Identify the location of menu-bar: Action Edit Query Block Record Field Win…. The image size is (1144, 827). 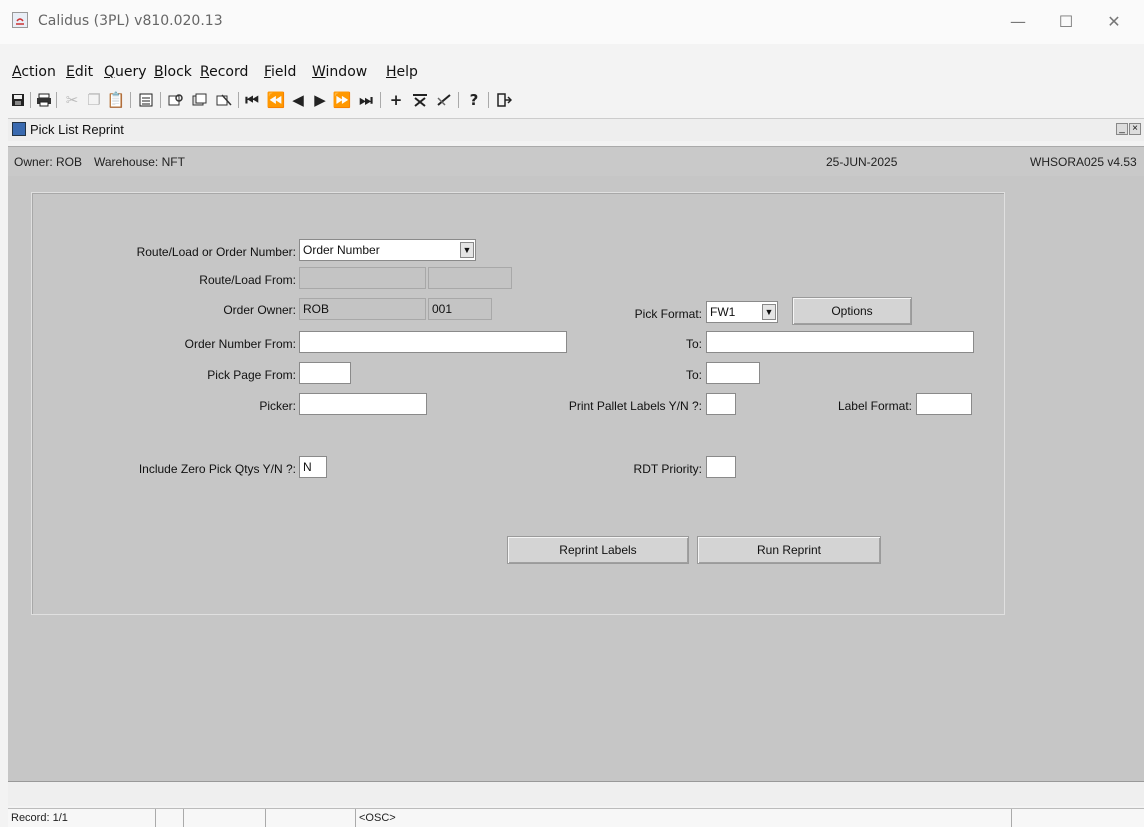
(572, 74).